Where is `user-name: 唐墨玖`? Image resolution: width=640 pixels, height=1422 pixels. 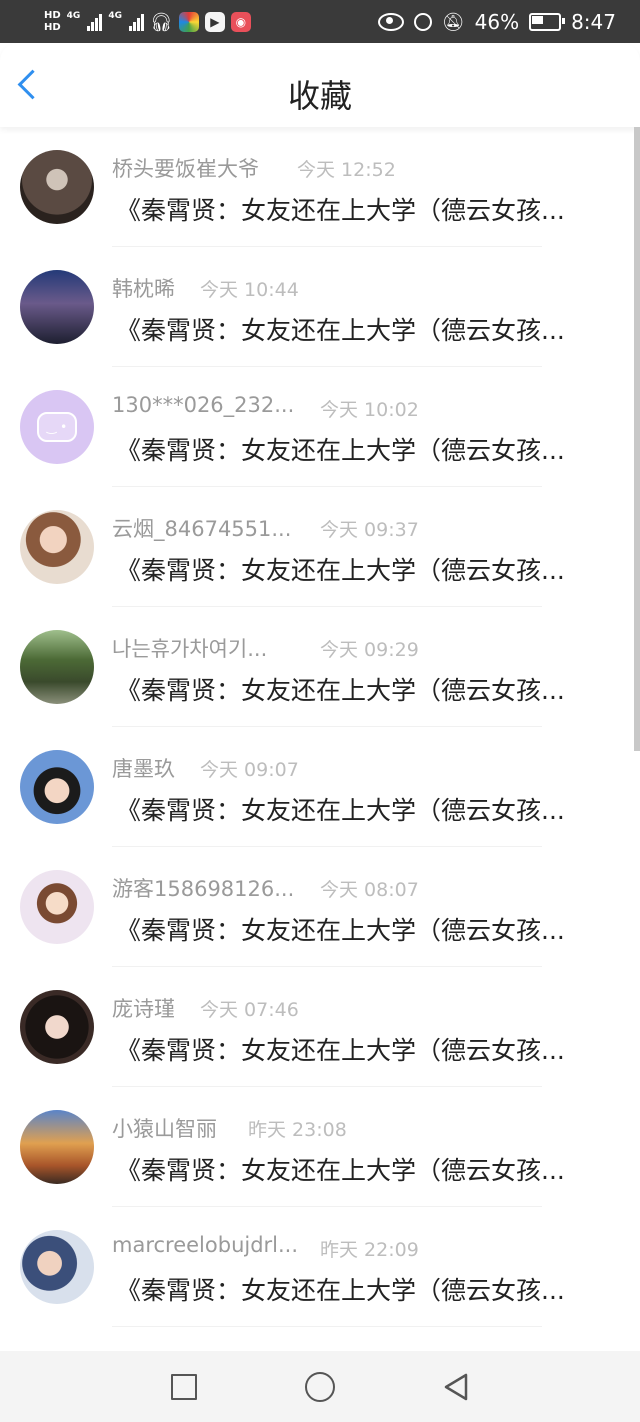 user-name: 唐墨玖 is located at coordinates (143, 769).